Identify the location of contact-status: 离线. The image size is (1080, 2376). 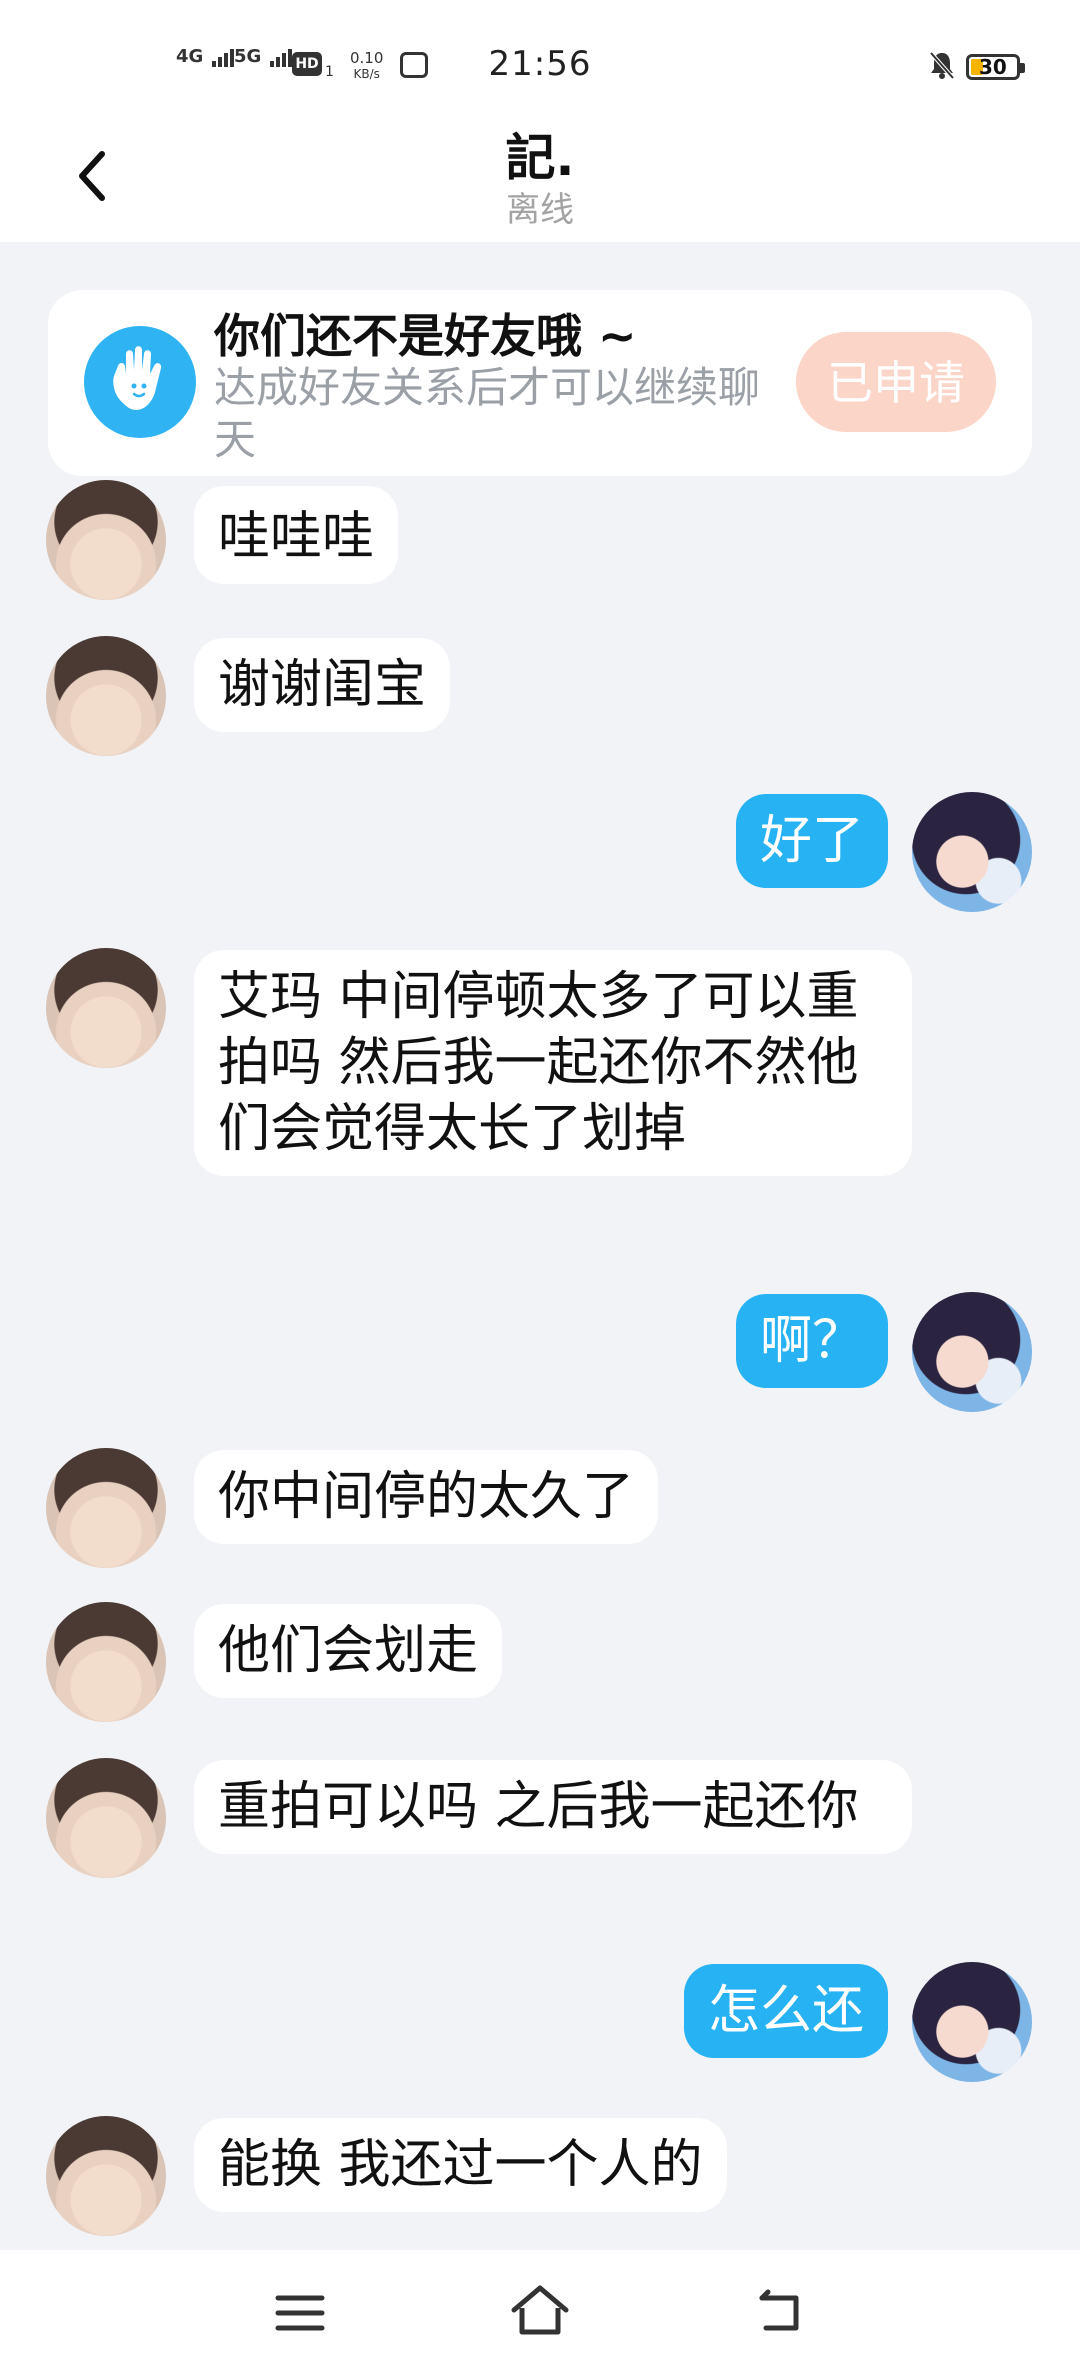
(540, 210).